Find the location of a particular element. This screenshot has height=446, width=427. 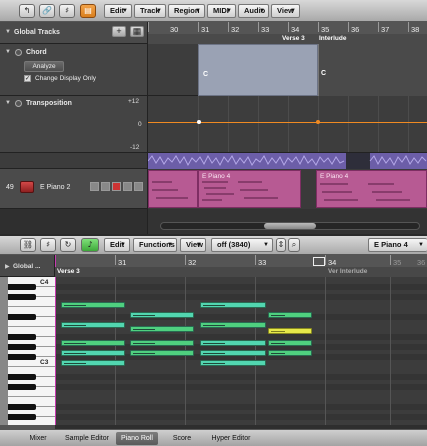

search-button: ⌕ is located at coordinates (294, 245).